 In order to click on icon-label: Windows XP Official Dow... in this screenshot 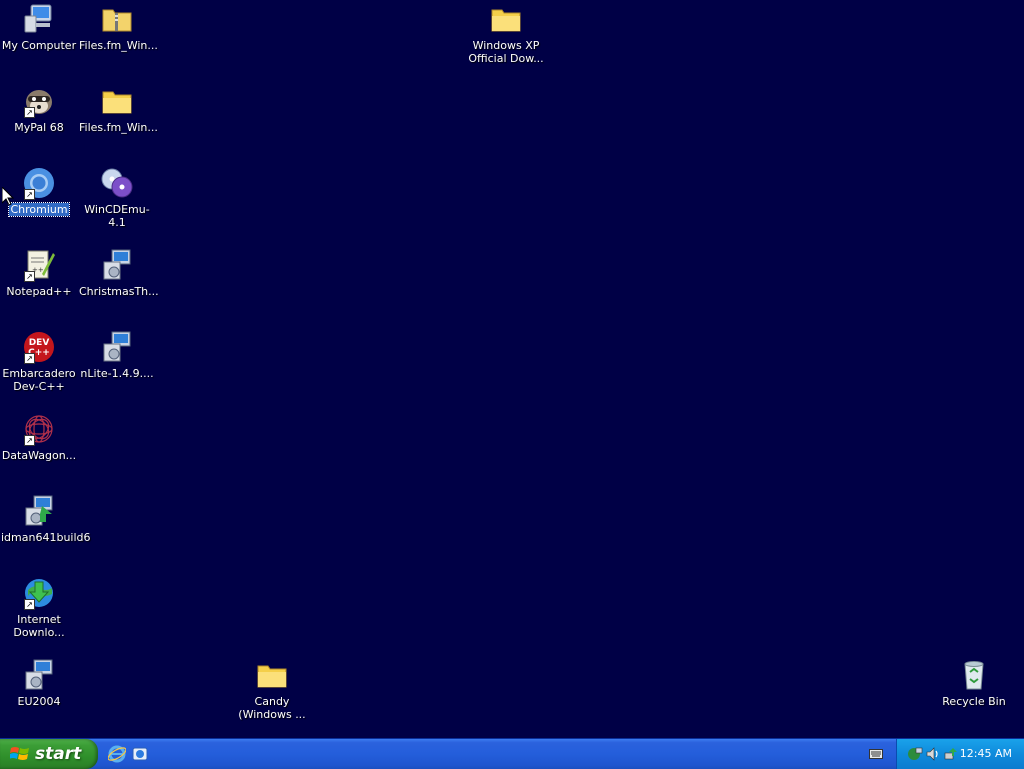, I will do `click(506, 52)`.